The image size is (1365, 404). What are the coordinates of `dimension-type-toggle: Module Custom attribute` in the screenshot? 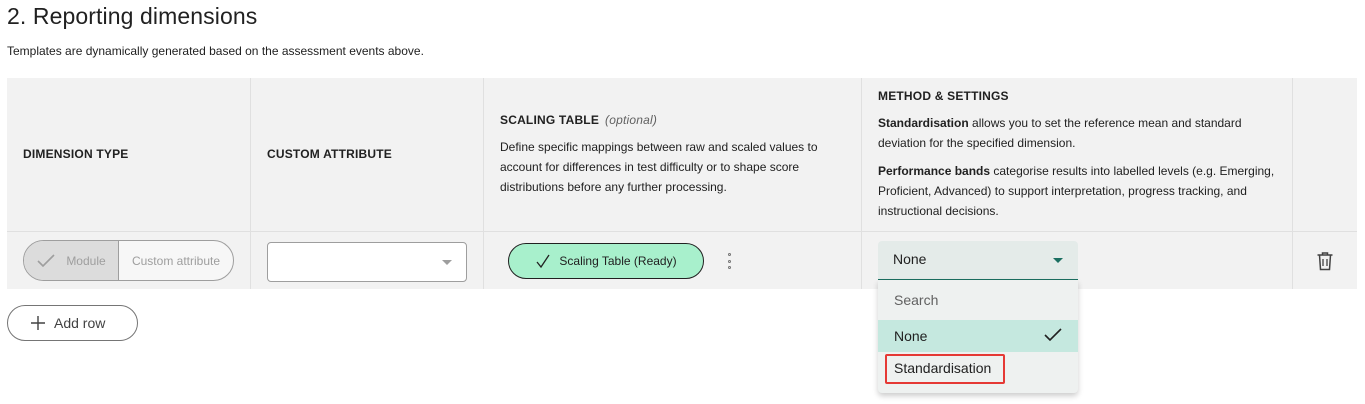 It's located at (128, 260).